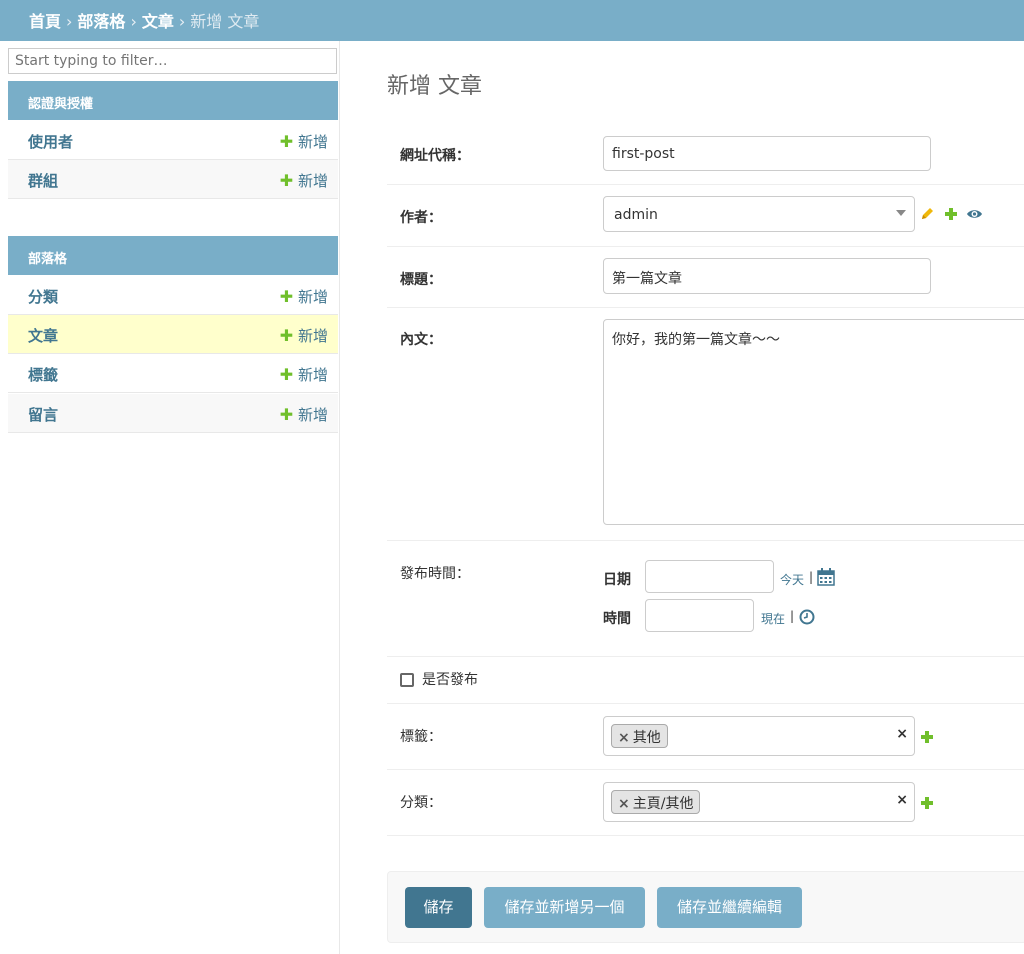 The height and width of the screenshot is (954, 1024). I want to click on author-label: 作者：, so click(421, 218).